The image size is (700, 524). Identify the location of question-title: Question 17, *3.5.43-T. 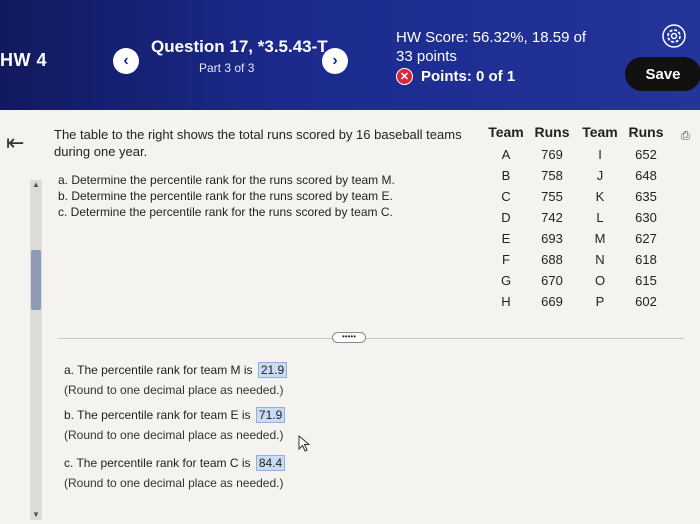
(239, 46).